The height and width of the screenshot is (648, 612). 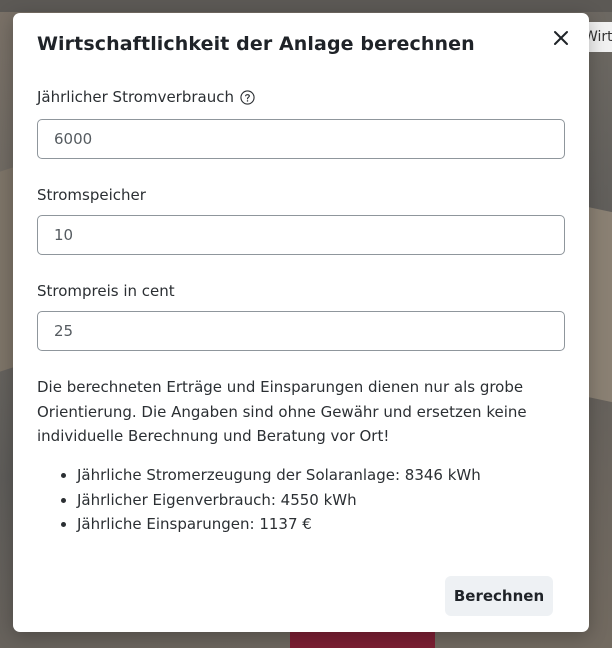 I want to click on background-band, so click(x=306, y=6).